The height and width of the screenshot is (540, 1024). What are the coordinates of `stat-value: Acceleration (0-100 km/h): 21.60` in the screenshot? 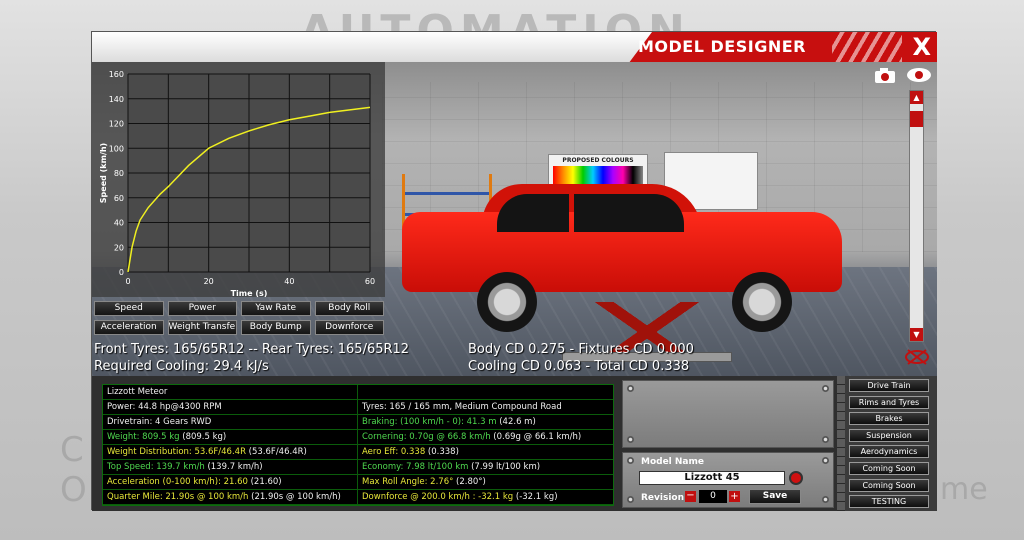 It's located at (177, 482).